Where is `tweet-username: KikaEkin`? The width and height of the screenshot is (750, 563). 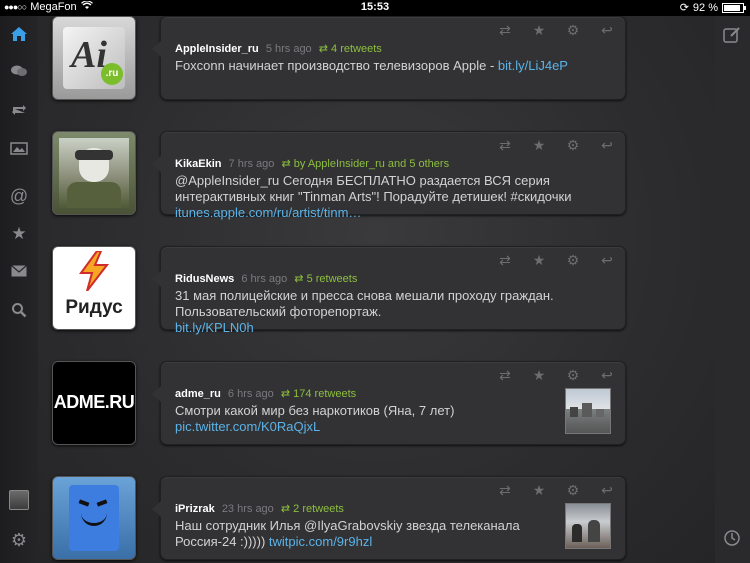
tweet-username: KikaEkin is located at coordinates (198, 164).